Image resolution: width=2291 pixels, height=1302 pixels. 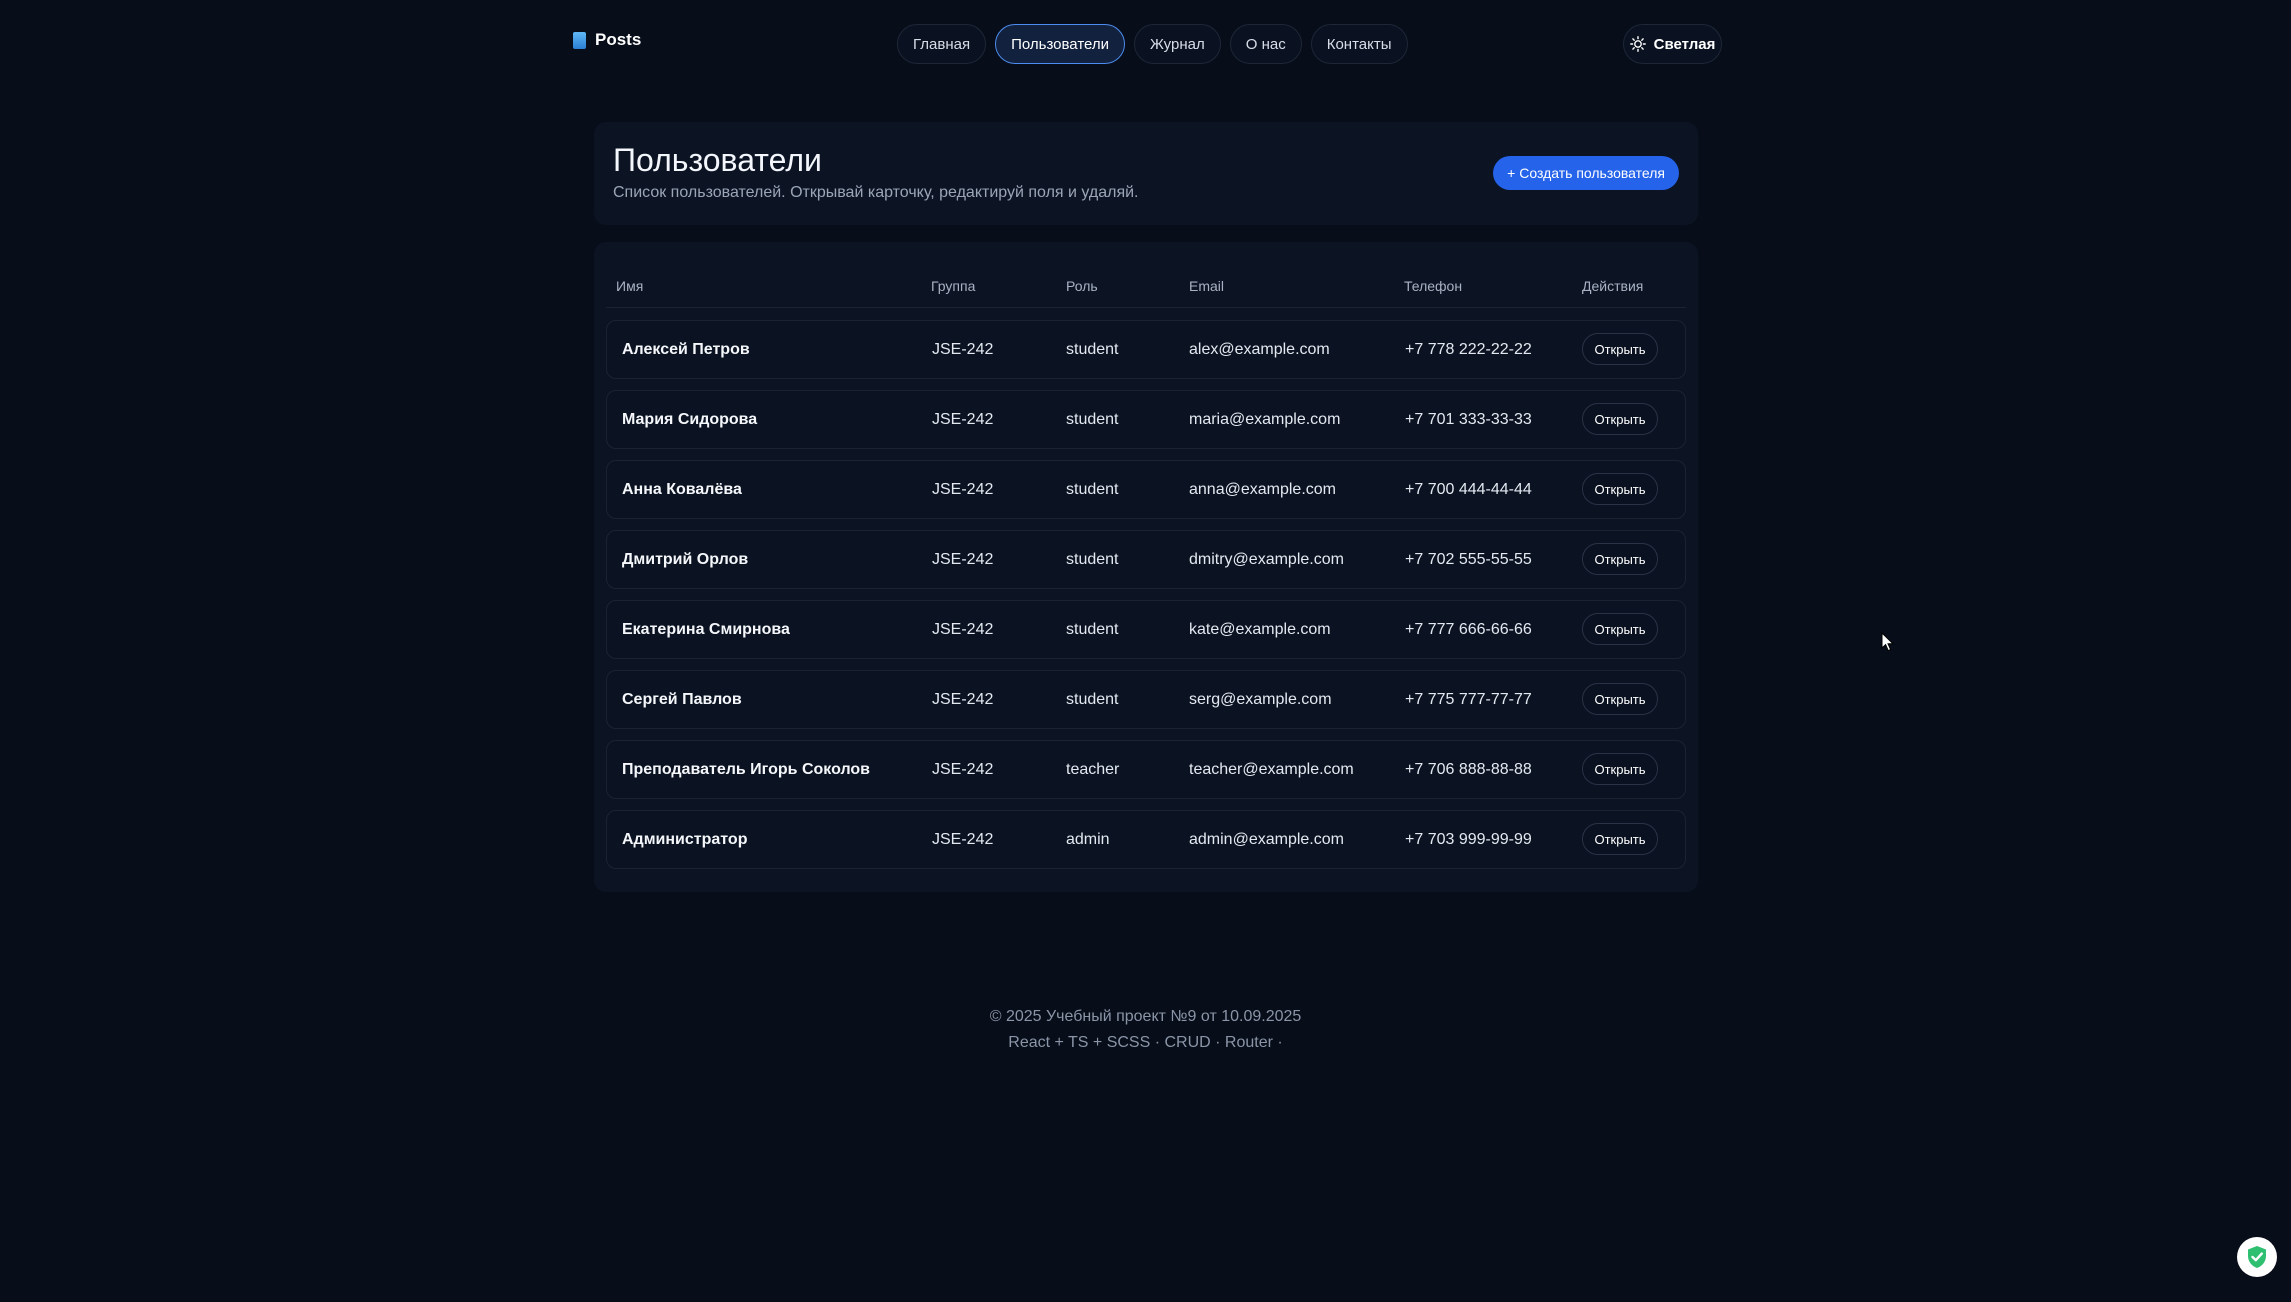 What do you see at coordinates (685, 839) in the screenshot?
I see `user-name: Администратор` at bounding box center [685, 839].